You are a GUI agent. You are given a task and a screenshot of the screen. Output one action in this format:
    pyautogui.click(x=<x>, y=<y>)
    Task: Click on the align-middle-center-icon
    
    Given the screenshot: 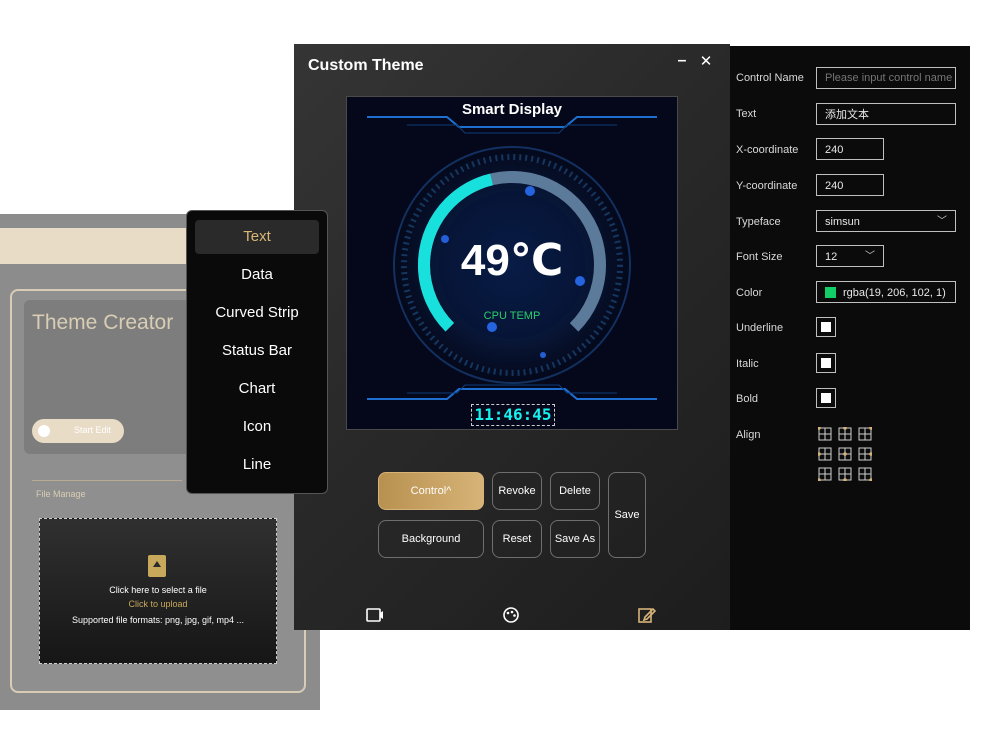 What is the action you would take?
    pyautogui.click(x=845, y=454)
    